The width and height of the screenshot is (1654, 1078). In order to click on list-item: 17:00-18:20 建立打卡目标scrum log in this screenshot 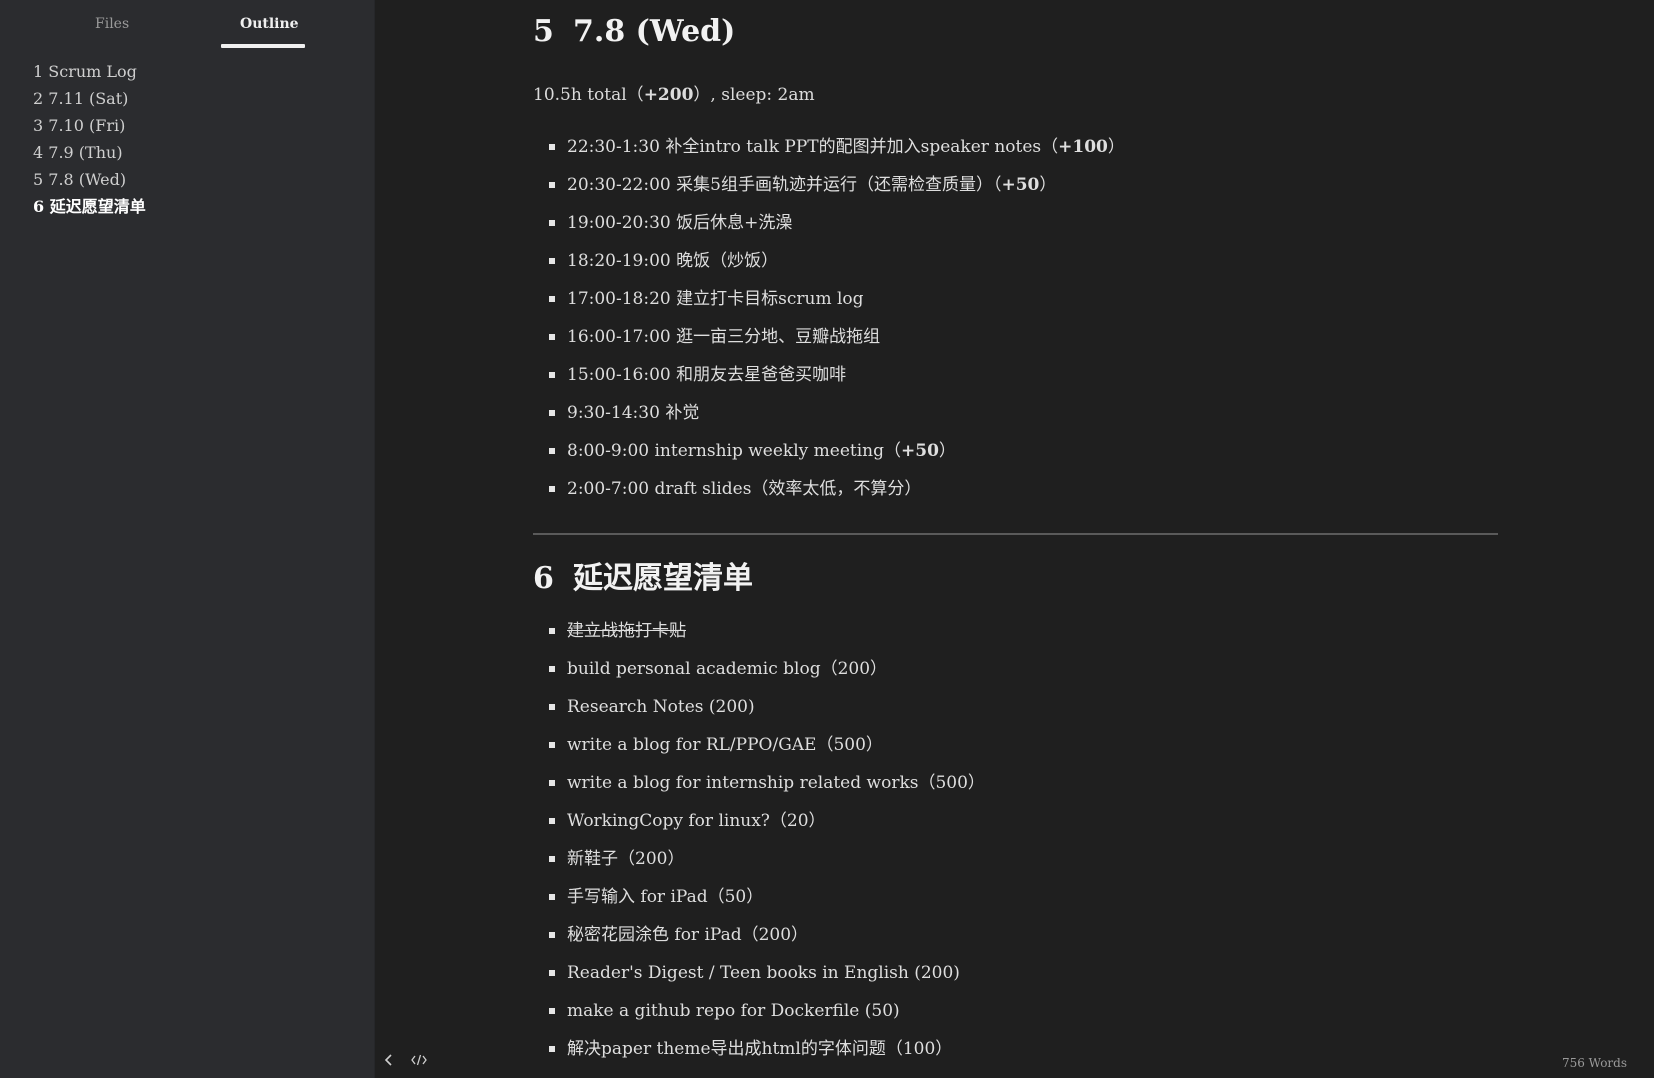, I will do `click(829, 299)`.